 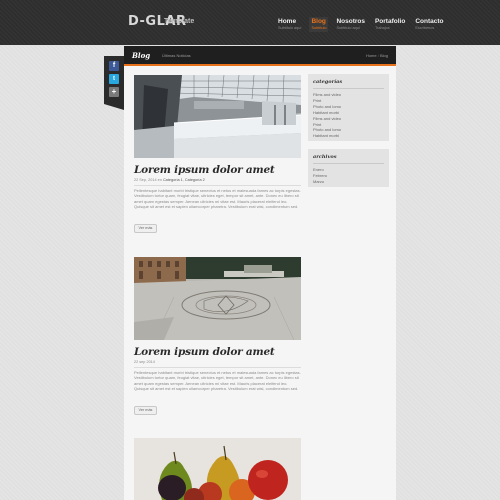 I want to click on breadcrumb-home: Home, so click(x=371, y=55).